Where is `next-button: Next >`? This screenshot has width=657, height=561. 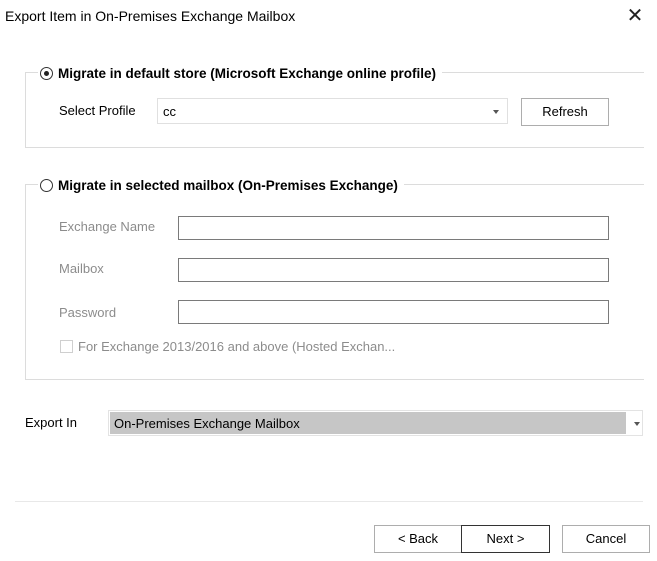
next-button: Next > is located at coordinates (505, 539).